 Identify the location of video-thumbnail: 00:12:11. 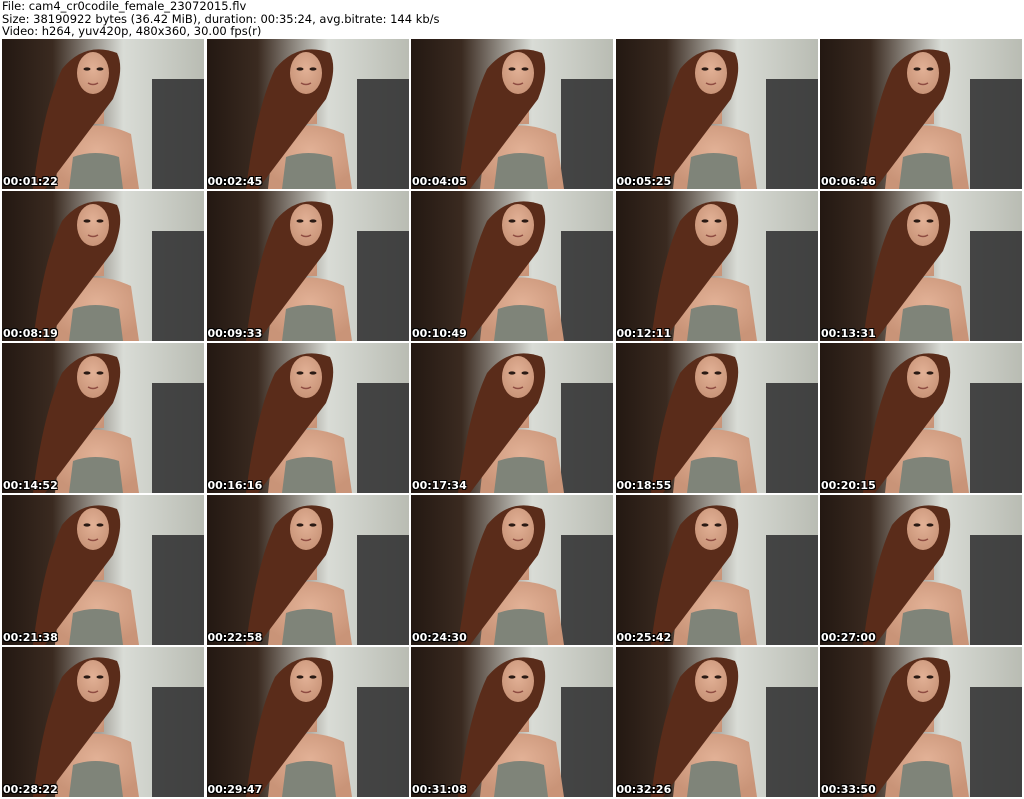
(716, 266).